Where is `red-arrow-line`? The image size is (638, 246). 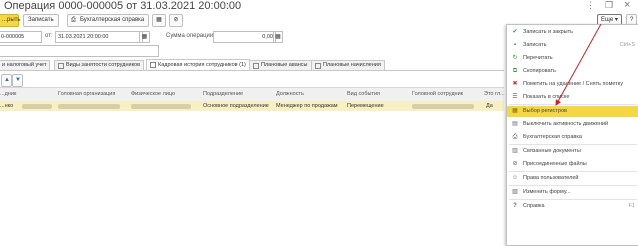 red-arrow-line is located at coordinates (578, 64).